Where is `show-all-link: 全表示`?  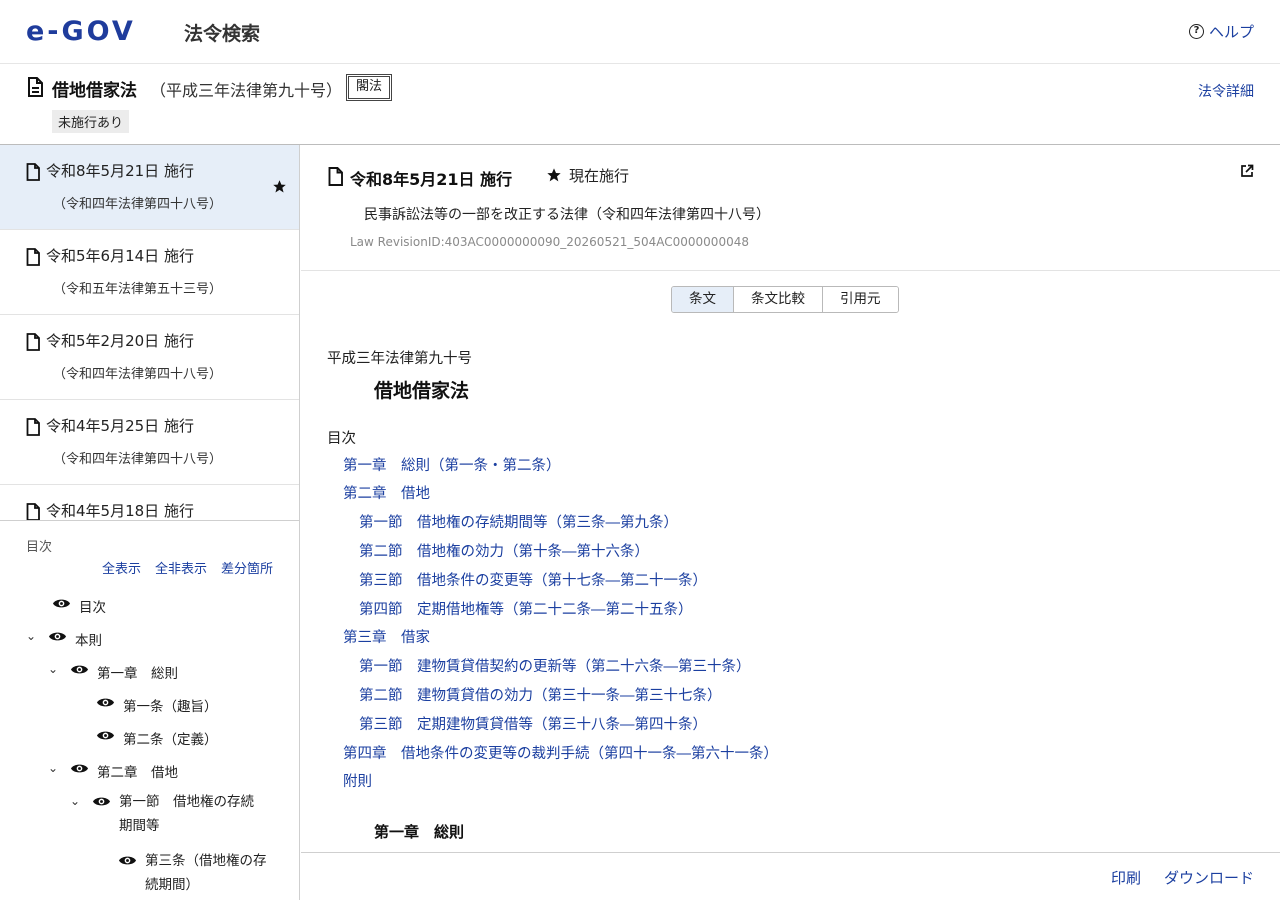 show-all-link: 全表示 is located at coordinates (121, 567).